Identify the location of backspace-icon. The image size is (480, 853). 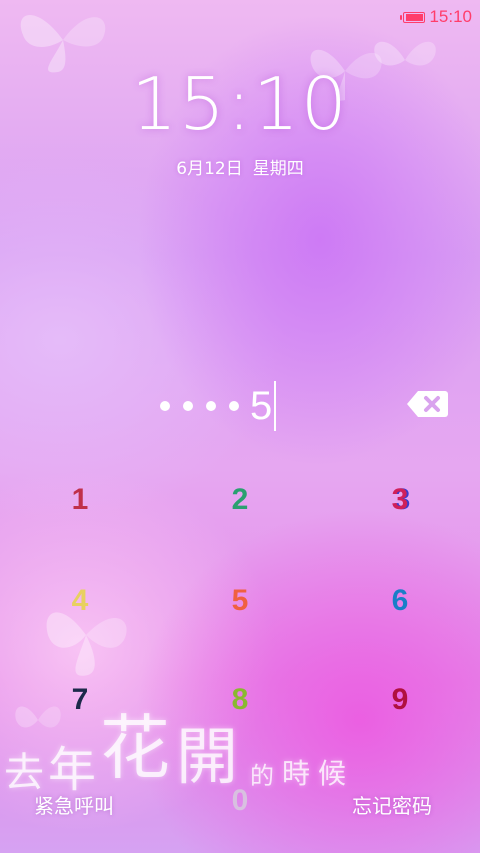
(427, 404).